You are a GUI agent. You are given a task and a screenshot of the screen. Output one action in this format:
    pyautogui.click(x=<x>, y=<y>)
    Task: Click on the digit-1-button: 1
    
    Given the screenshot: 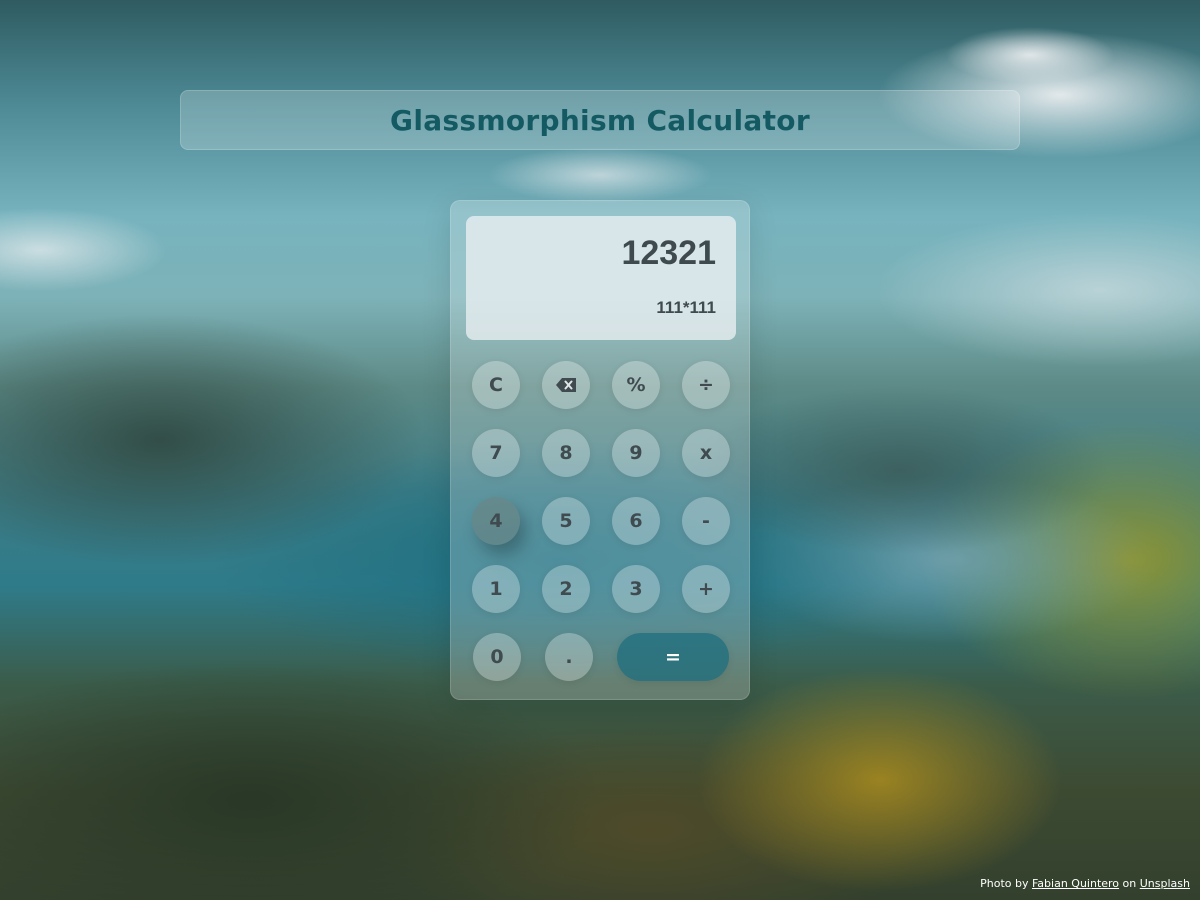 What is the action you would take?
    pyautogui.click(x=496, y=589)
    